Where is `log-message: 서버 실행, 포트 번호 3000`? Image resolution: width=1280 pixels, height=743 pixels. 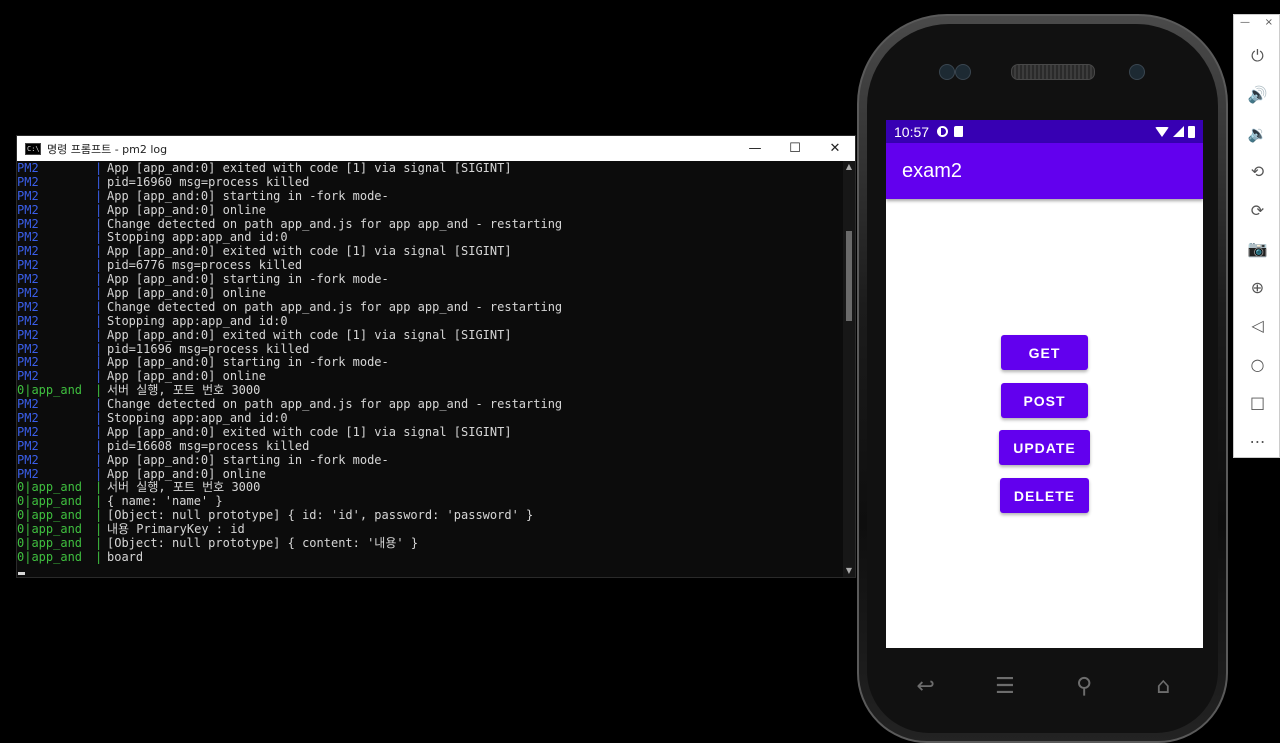 log-message: 서버 실행, 포트 번호 3000 is located at coordinates (184, 487).